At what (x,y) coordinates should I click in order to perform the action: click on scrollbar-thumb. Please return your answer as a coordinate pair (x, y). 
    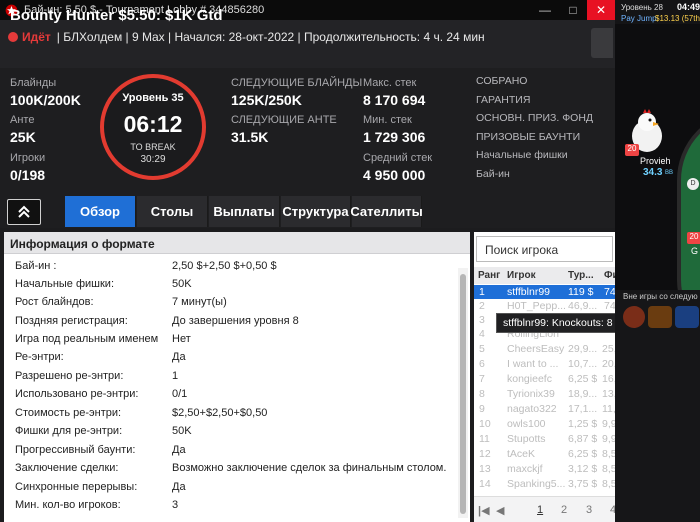
    Looking at the image, I should click on (463, 394).